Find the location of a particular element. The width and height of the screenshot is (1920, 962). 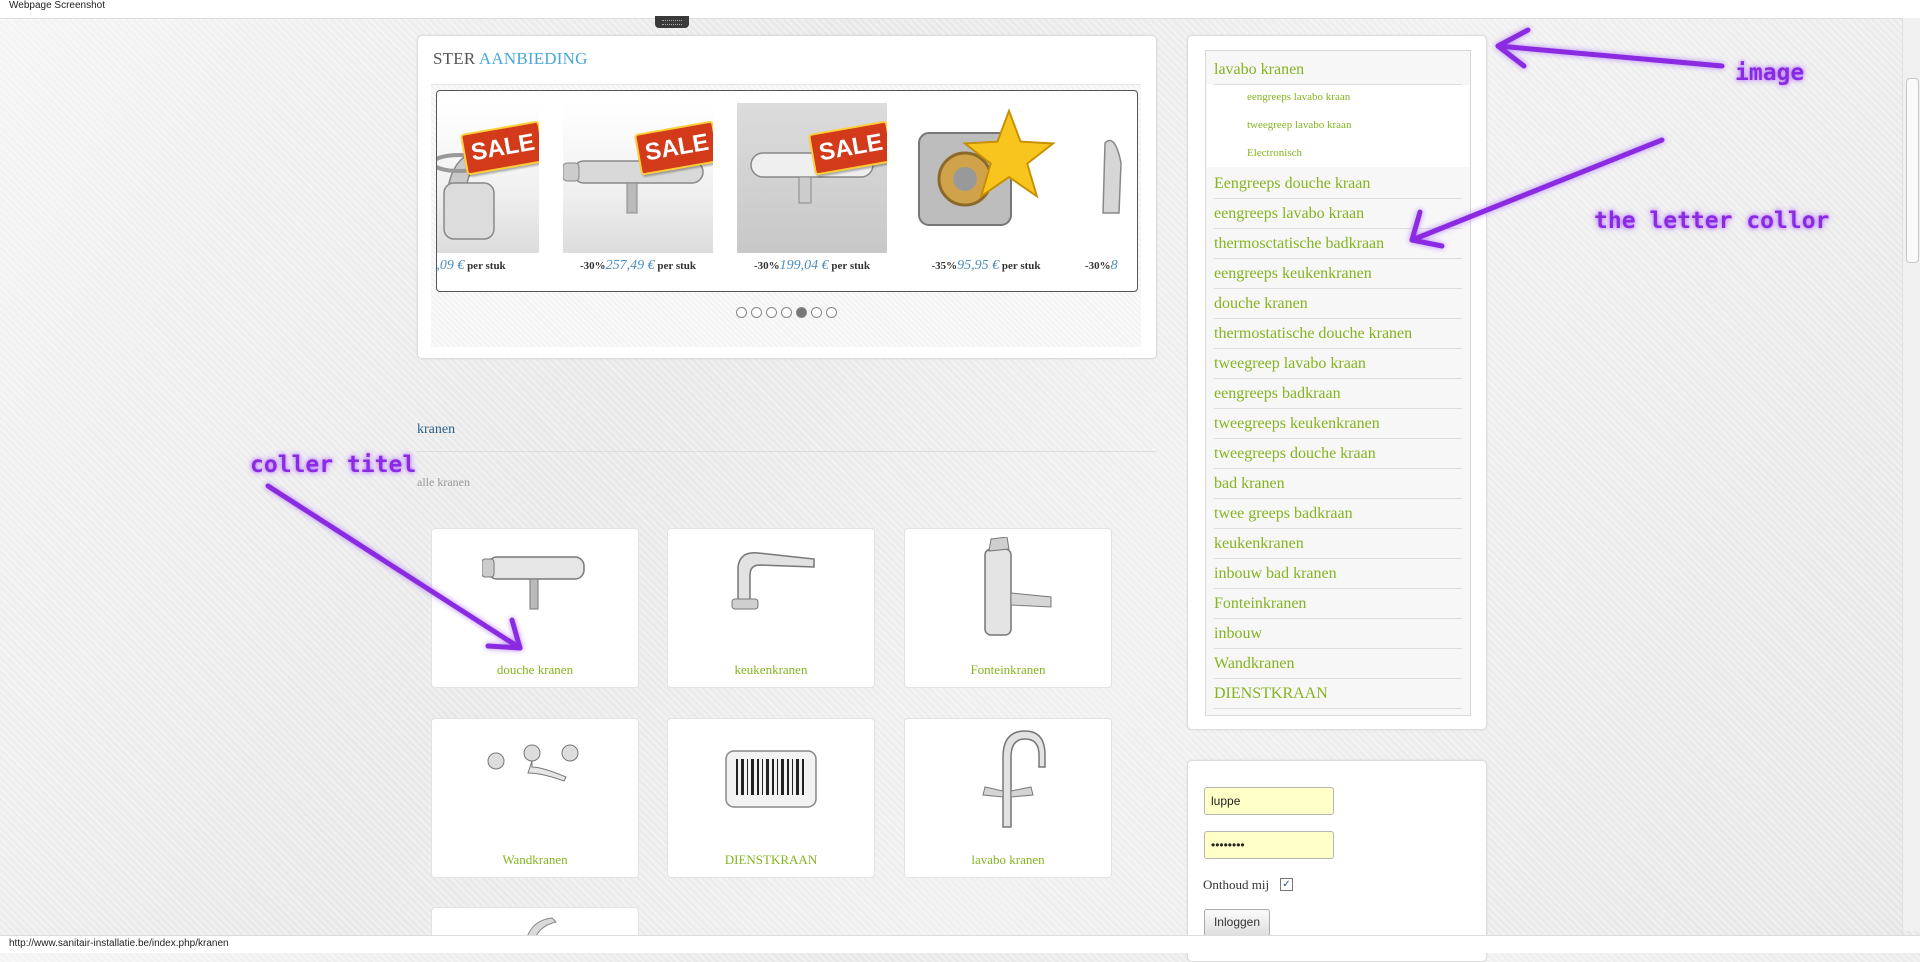

menu-item: DIENSTKRAAN is located at coordinates (1338, 694).